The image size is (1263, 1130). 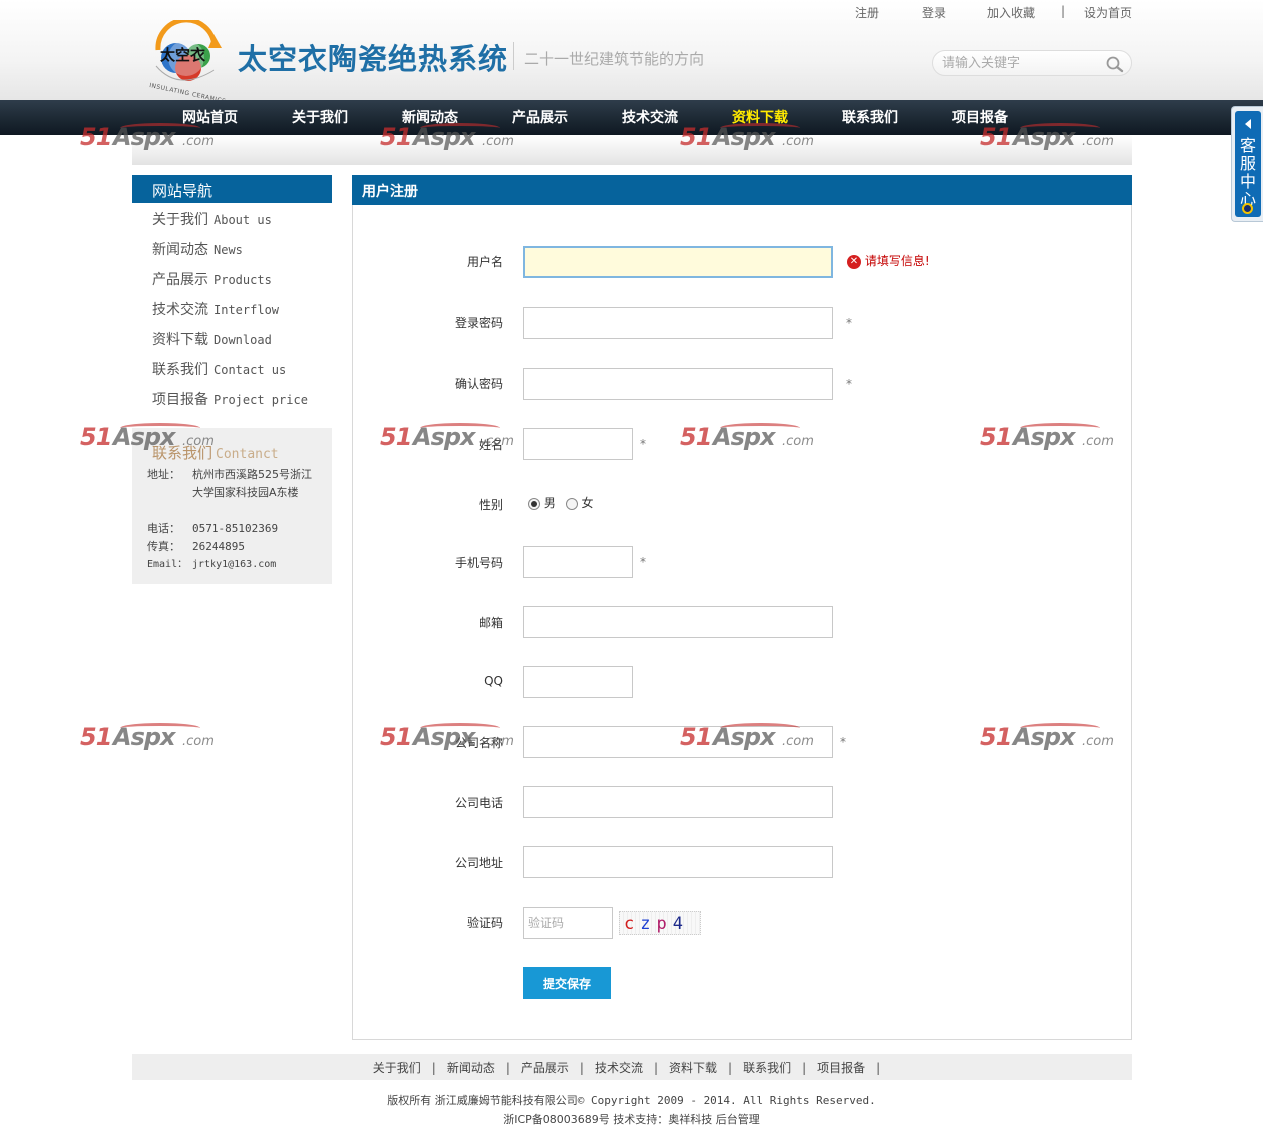 What do you see at coordinates (578, 682) in the screenshot?
I see `qq-input` at bounding box center [578, 682].